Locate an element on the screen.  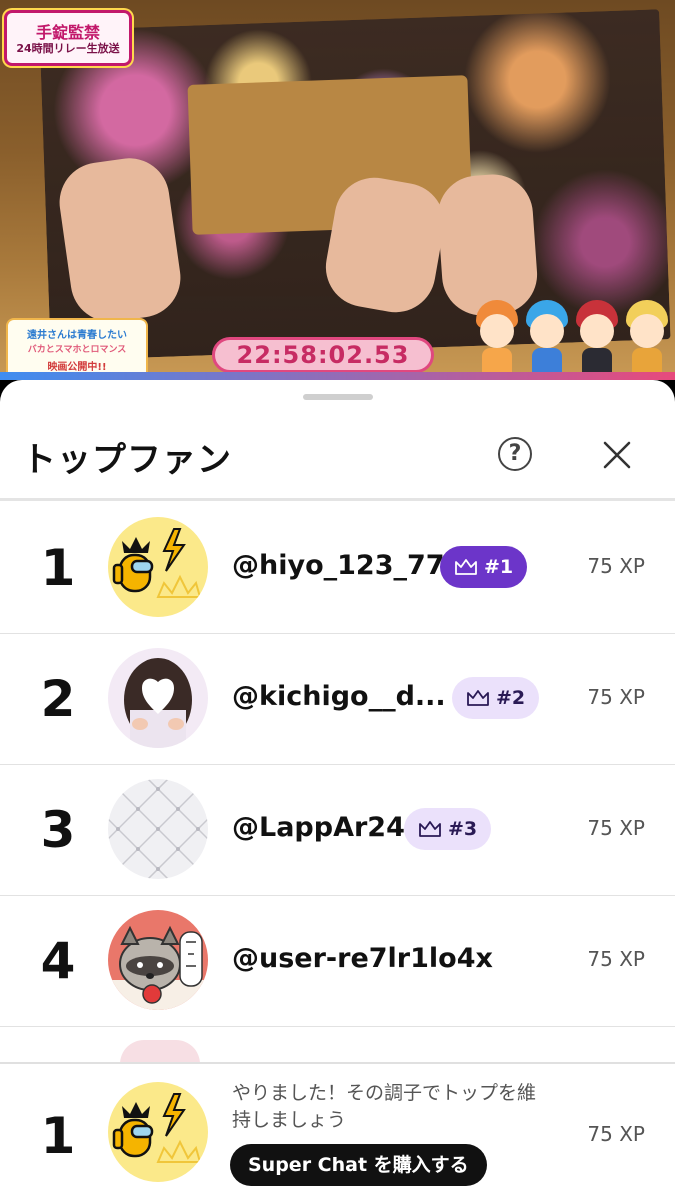
sheet-title: トップファン is located at coordinates (127, 460).